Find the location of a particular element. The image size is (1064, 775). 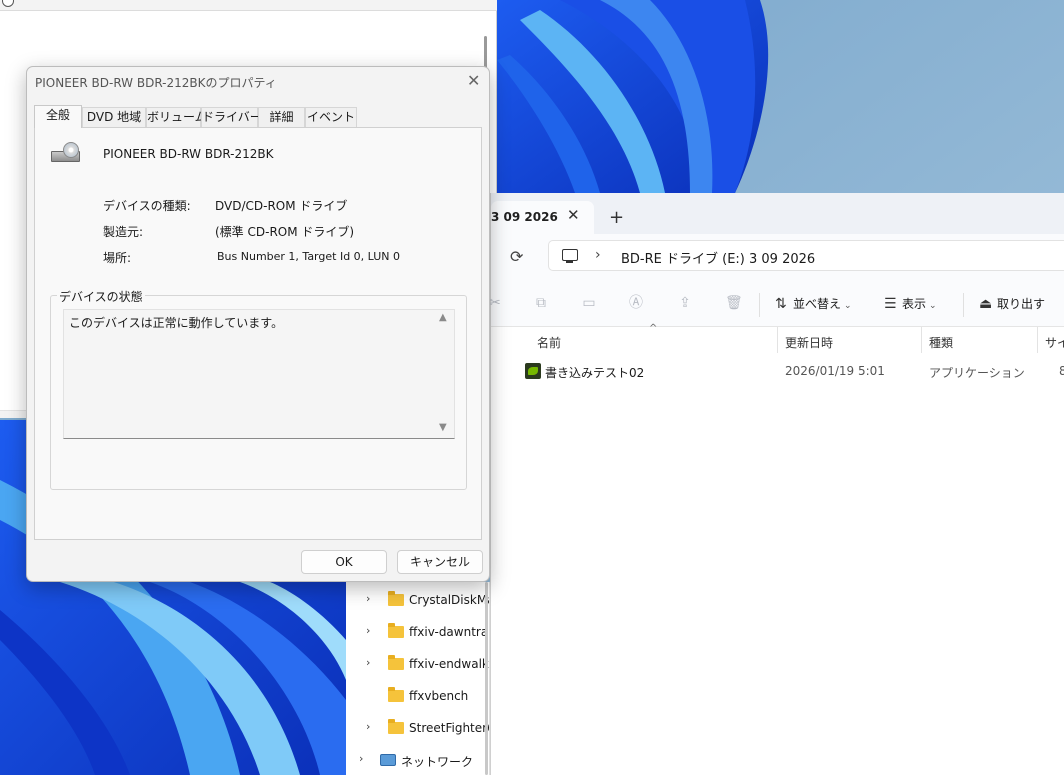

nav-item-label: ffxvbench is located at coordinates (439, 696).